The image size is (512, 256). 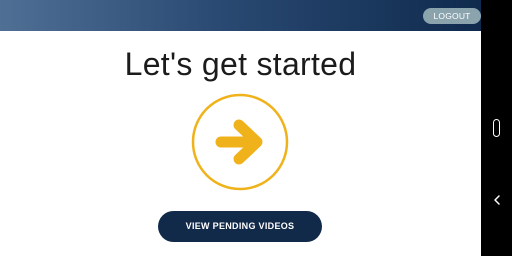 What do you see at coordinates (240, 15) in the screenshot?
I see `header-bar: LOGOUT` at bounding box center [240, 15].